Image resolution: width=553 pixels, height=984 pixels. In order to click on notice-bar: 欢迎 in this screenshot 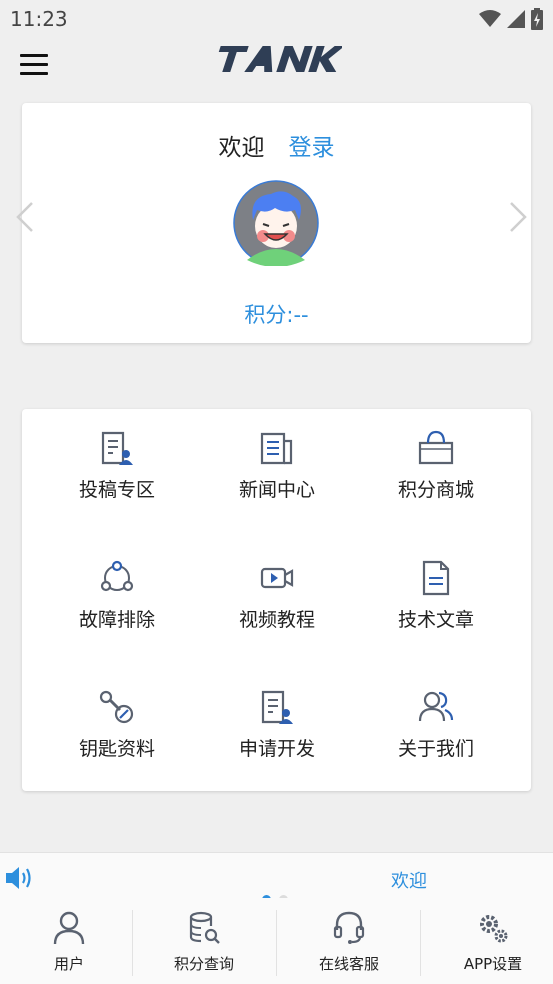, I will do `click(276, 878)`.